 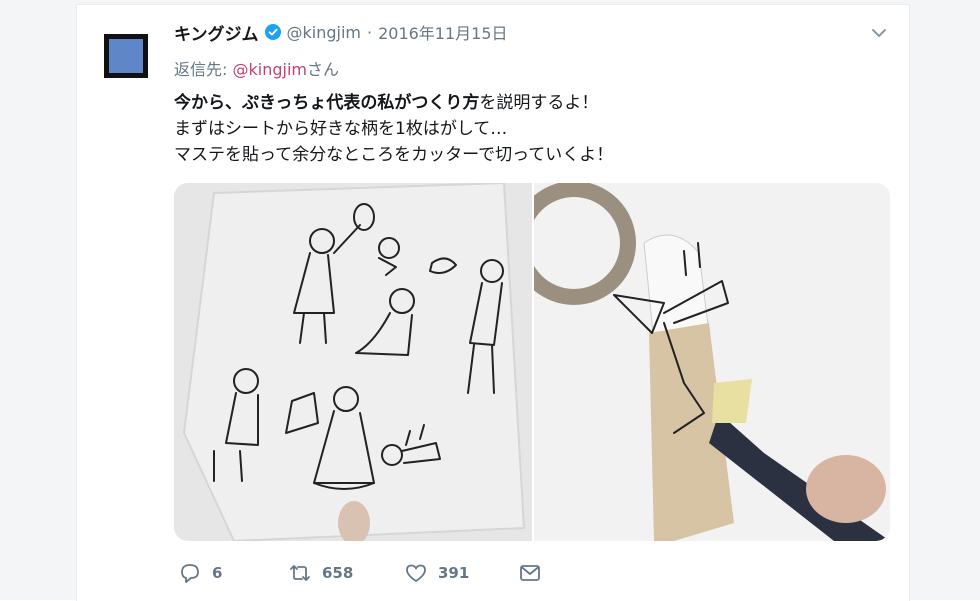 I want to click on tweet-header: キングジム @kingjim · 2016年11月15日, so click(x=341, y=32).